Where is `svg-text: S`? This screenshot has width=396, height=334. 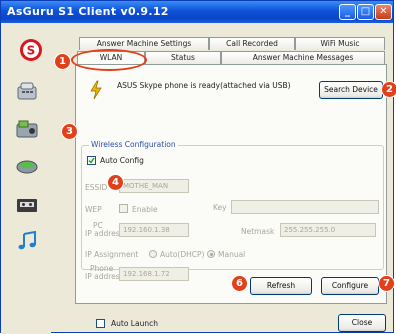 svg-text: S is located at coordinates (31, 51).